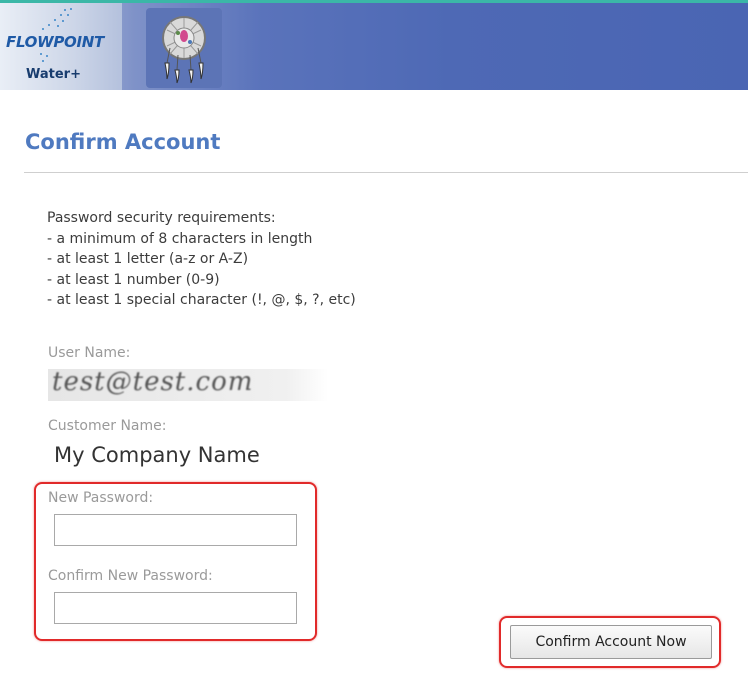 Image resolution: width=748 pixels, height=688 pixels. Describe the element at coordinates (184, 48) in the screenshot. I see `dreamcatcher-icon` at that location.